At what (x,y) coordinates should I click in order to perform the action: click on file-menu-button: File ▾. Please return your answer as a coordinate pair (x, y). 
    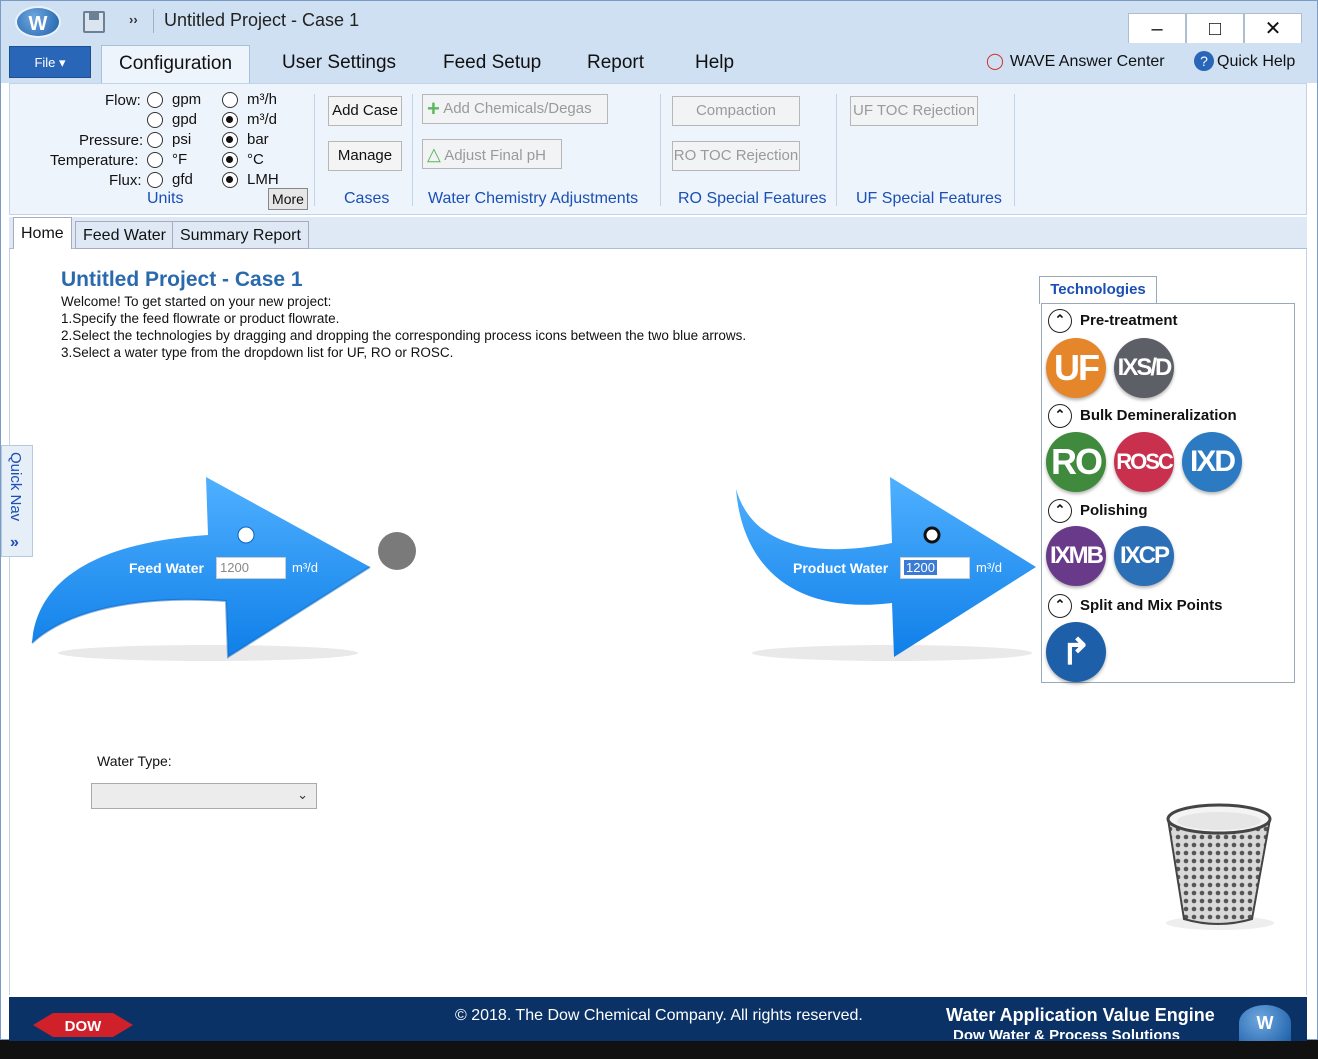
    Looking at the image, I should click on (50, 62).